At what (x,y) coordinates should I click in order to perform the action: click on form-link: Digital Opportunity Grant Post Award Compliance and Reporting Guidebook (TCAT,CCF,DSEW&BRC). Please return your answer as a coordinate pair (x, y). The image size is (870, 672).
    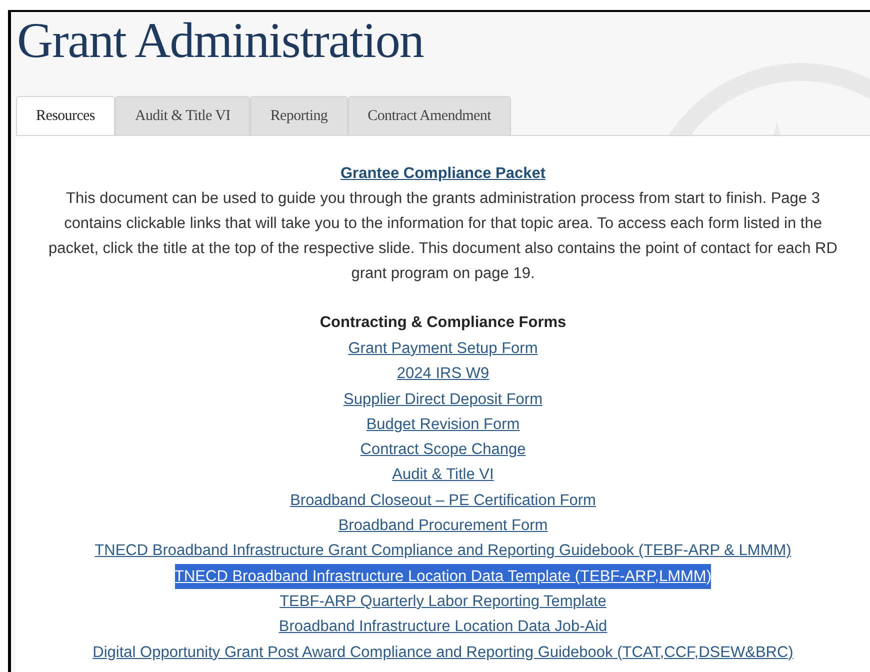
    Looking at the image, I should click on (443, 652).